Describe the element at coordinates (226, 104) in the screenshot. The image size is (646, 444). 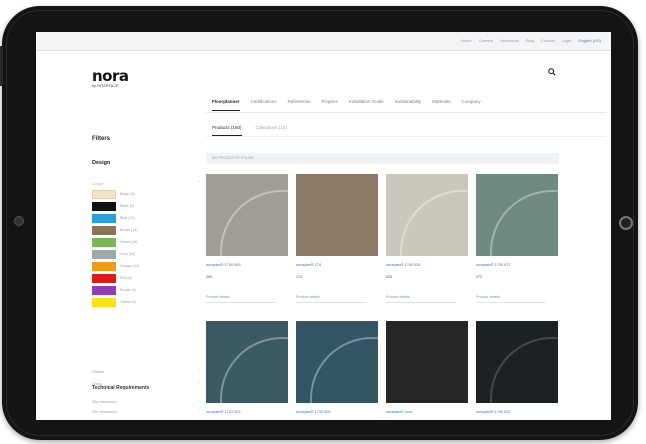
I see `nav-item-floorplanner: Floorplanner` at that location.